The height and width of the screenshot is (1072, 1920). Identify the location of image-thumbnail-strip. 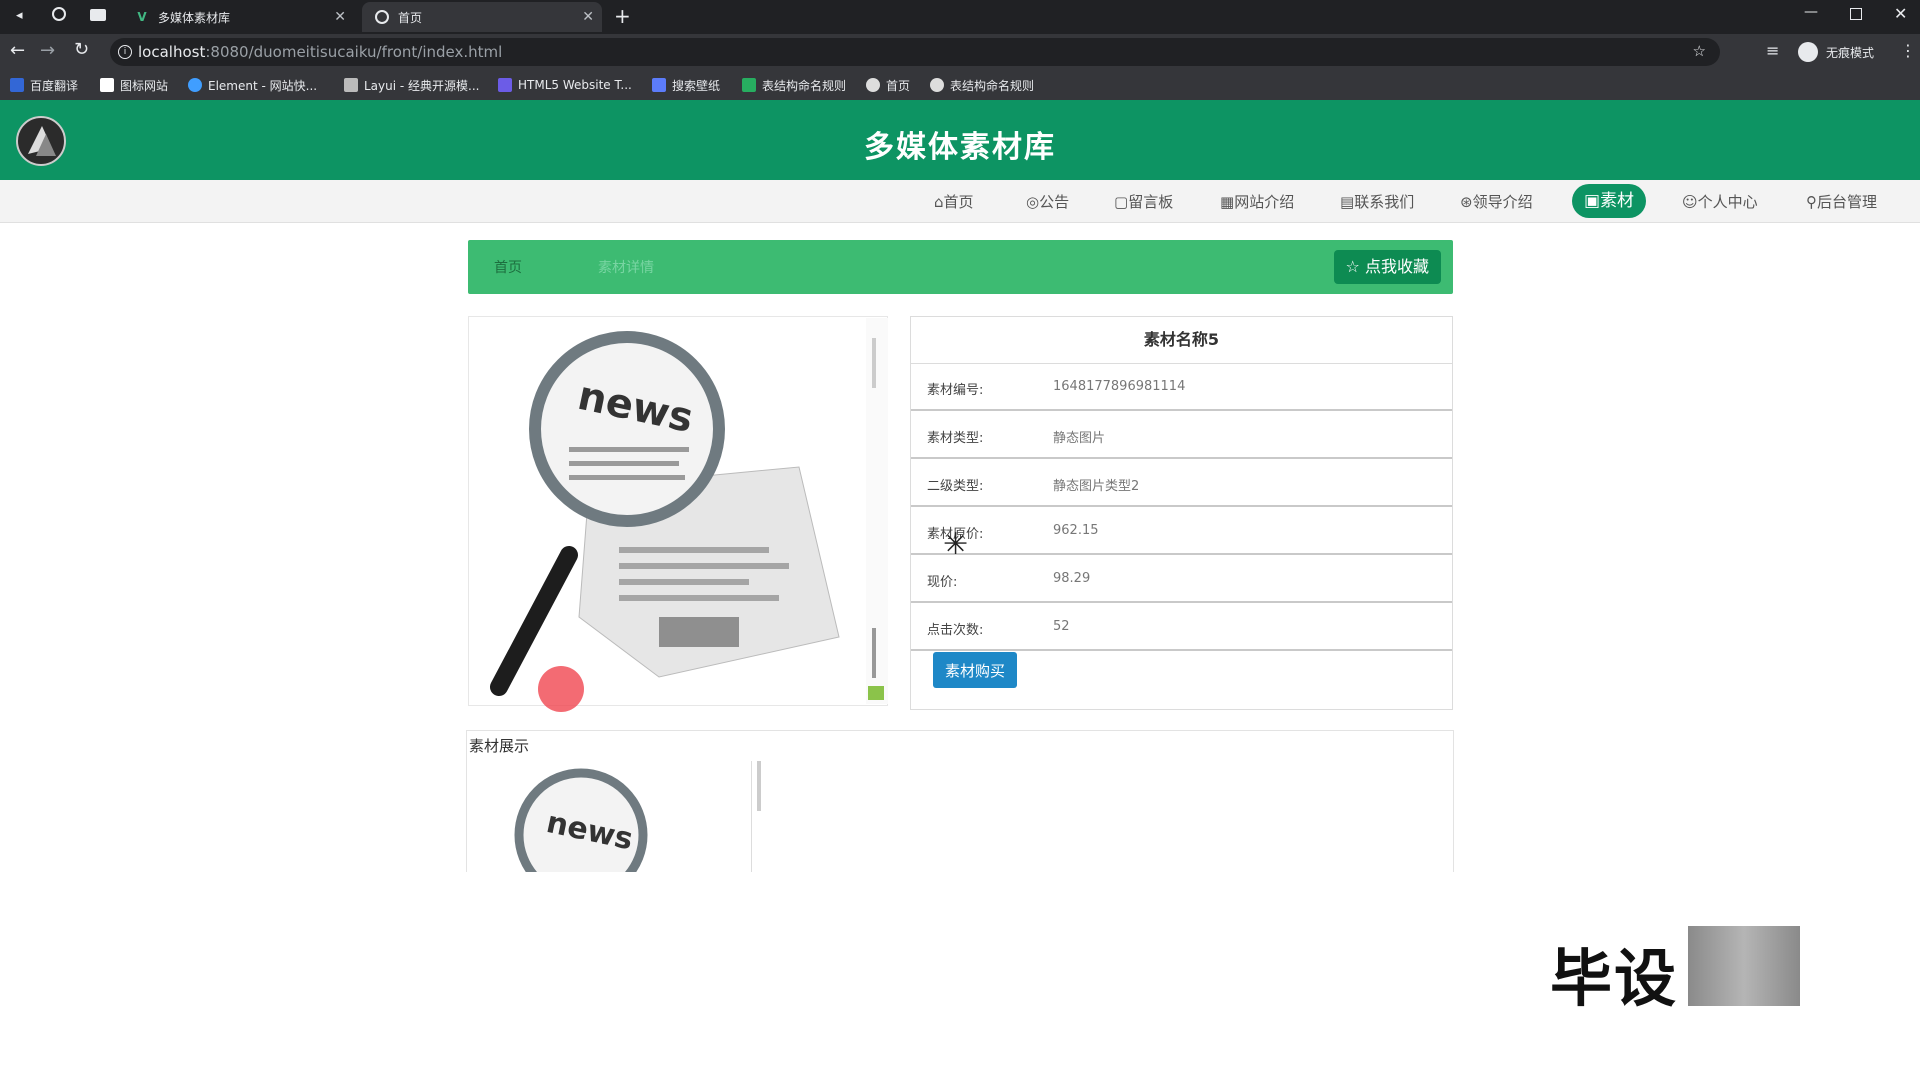
(877, 511).